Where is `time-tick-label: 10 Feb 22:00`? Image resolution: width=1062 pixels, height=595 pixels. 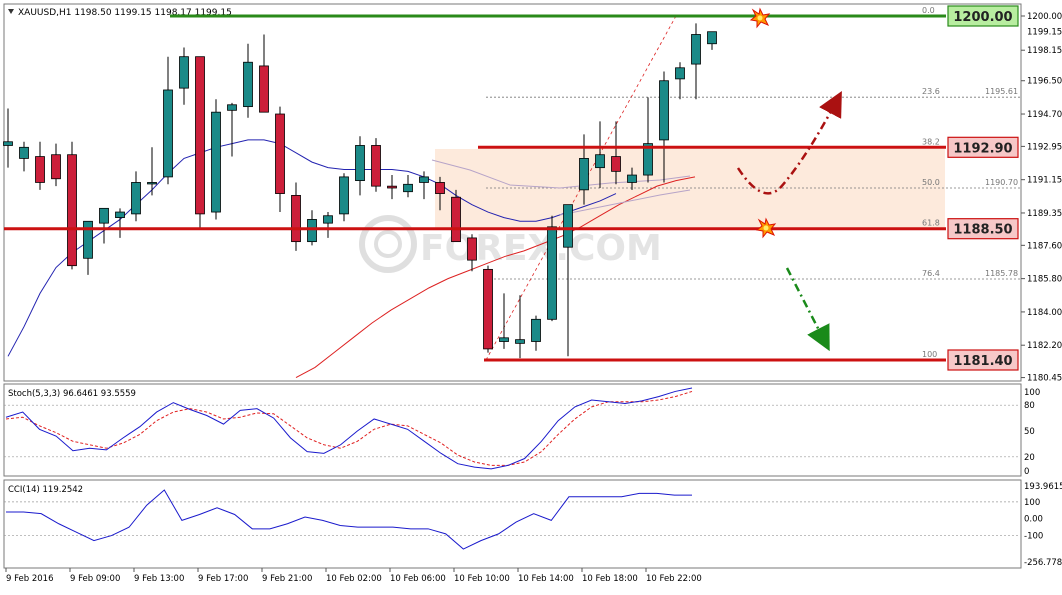 time-tick-label: 10 Feb 22:00 is located at coordinates (674, 579).